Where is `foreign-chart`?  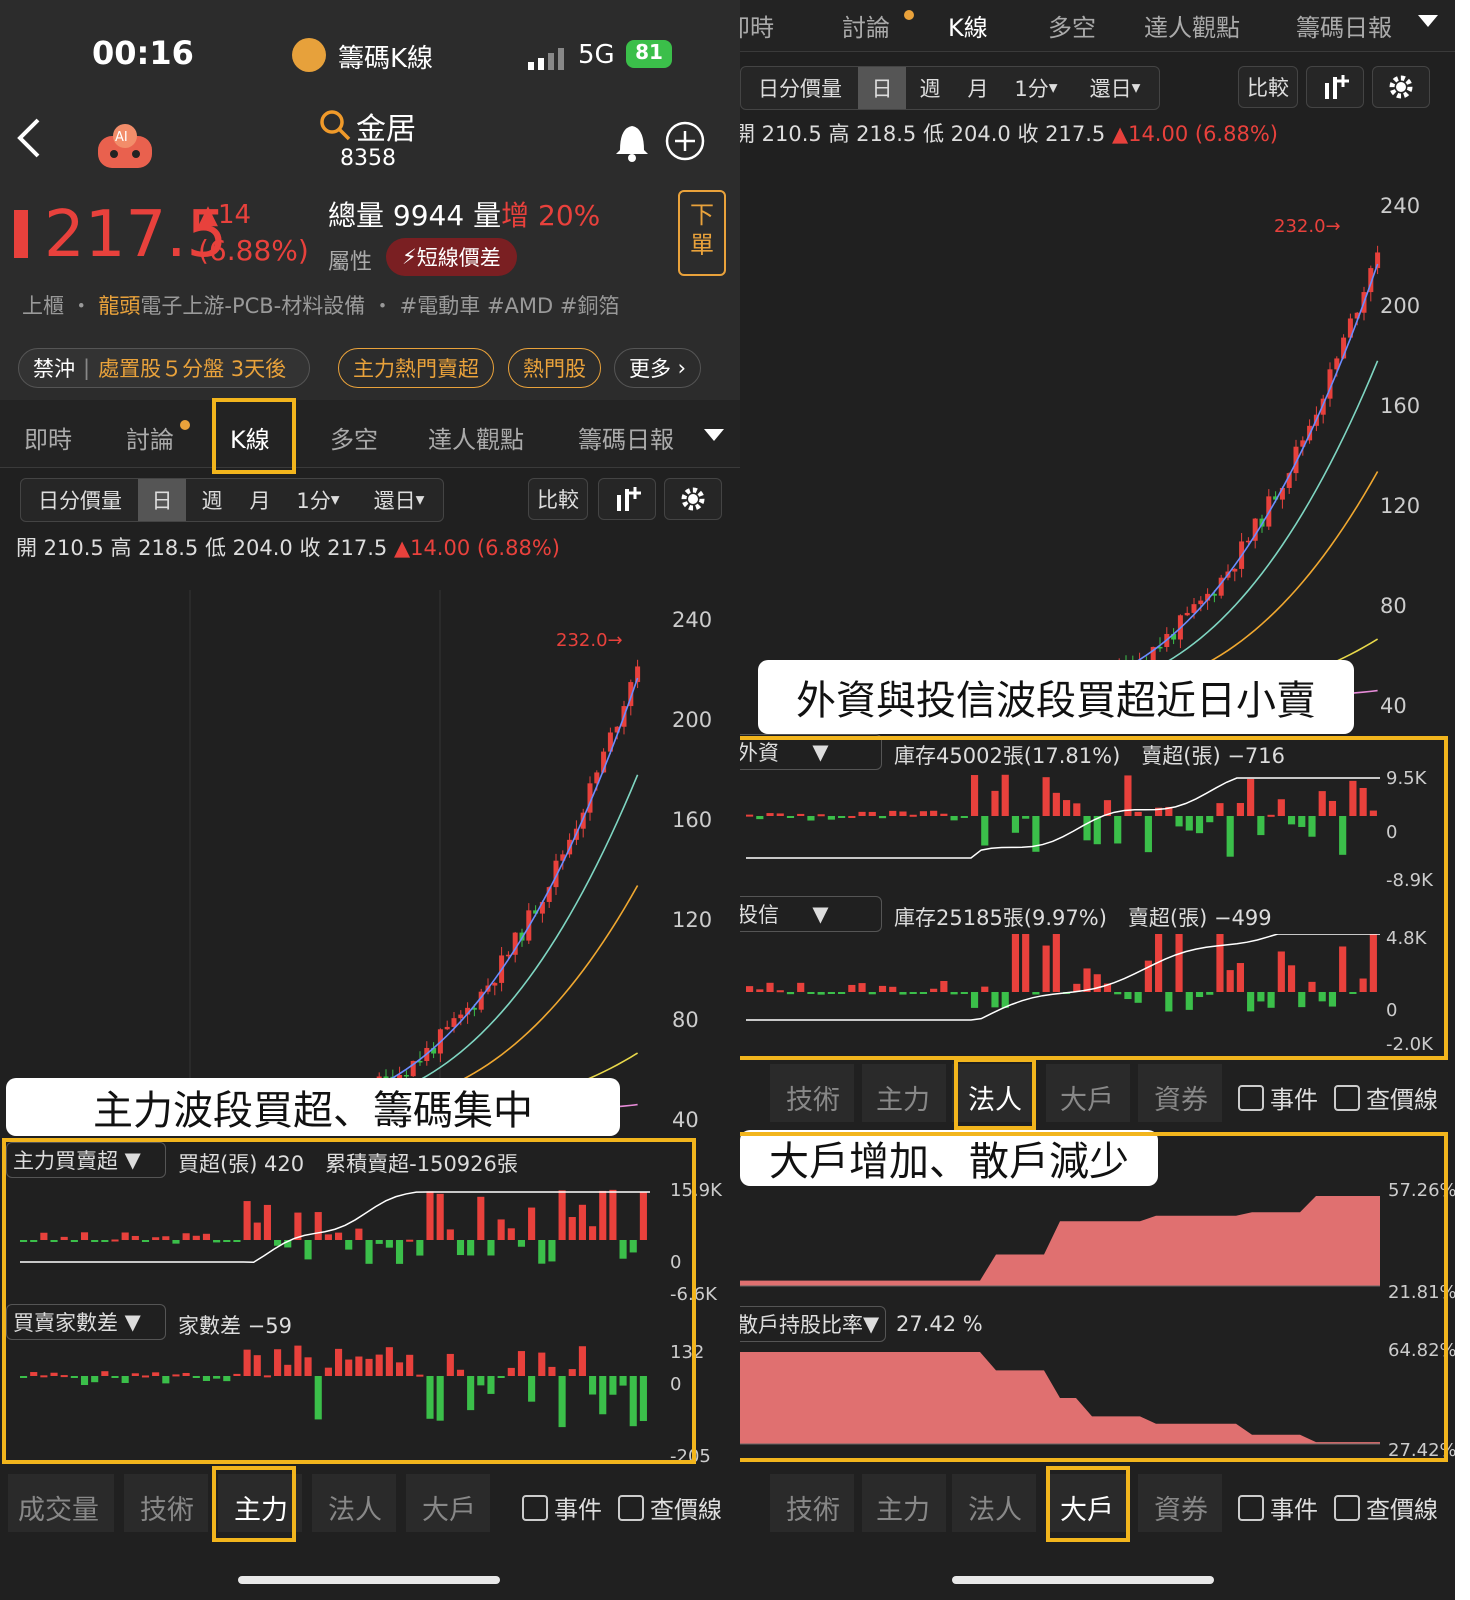 foreign-chart is located at coordinates (1097, 832).